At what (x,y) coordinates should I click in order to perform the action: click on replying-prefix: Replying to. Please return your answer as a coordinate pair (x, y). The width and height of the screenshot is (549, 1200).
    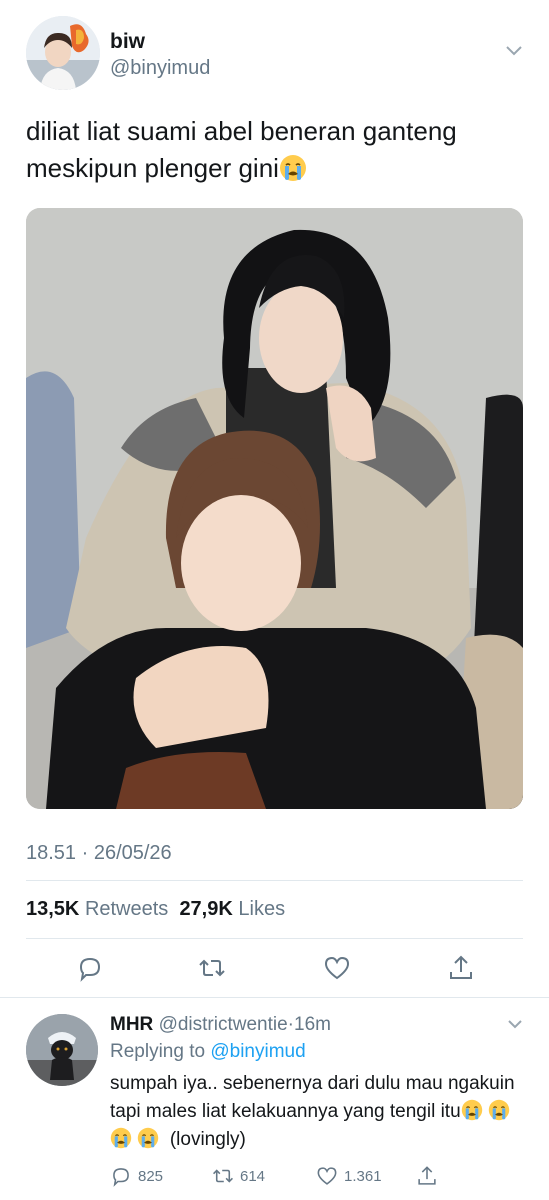
    Looking at the image, I should click on (158, 1051).